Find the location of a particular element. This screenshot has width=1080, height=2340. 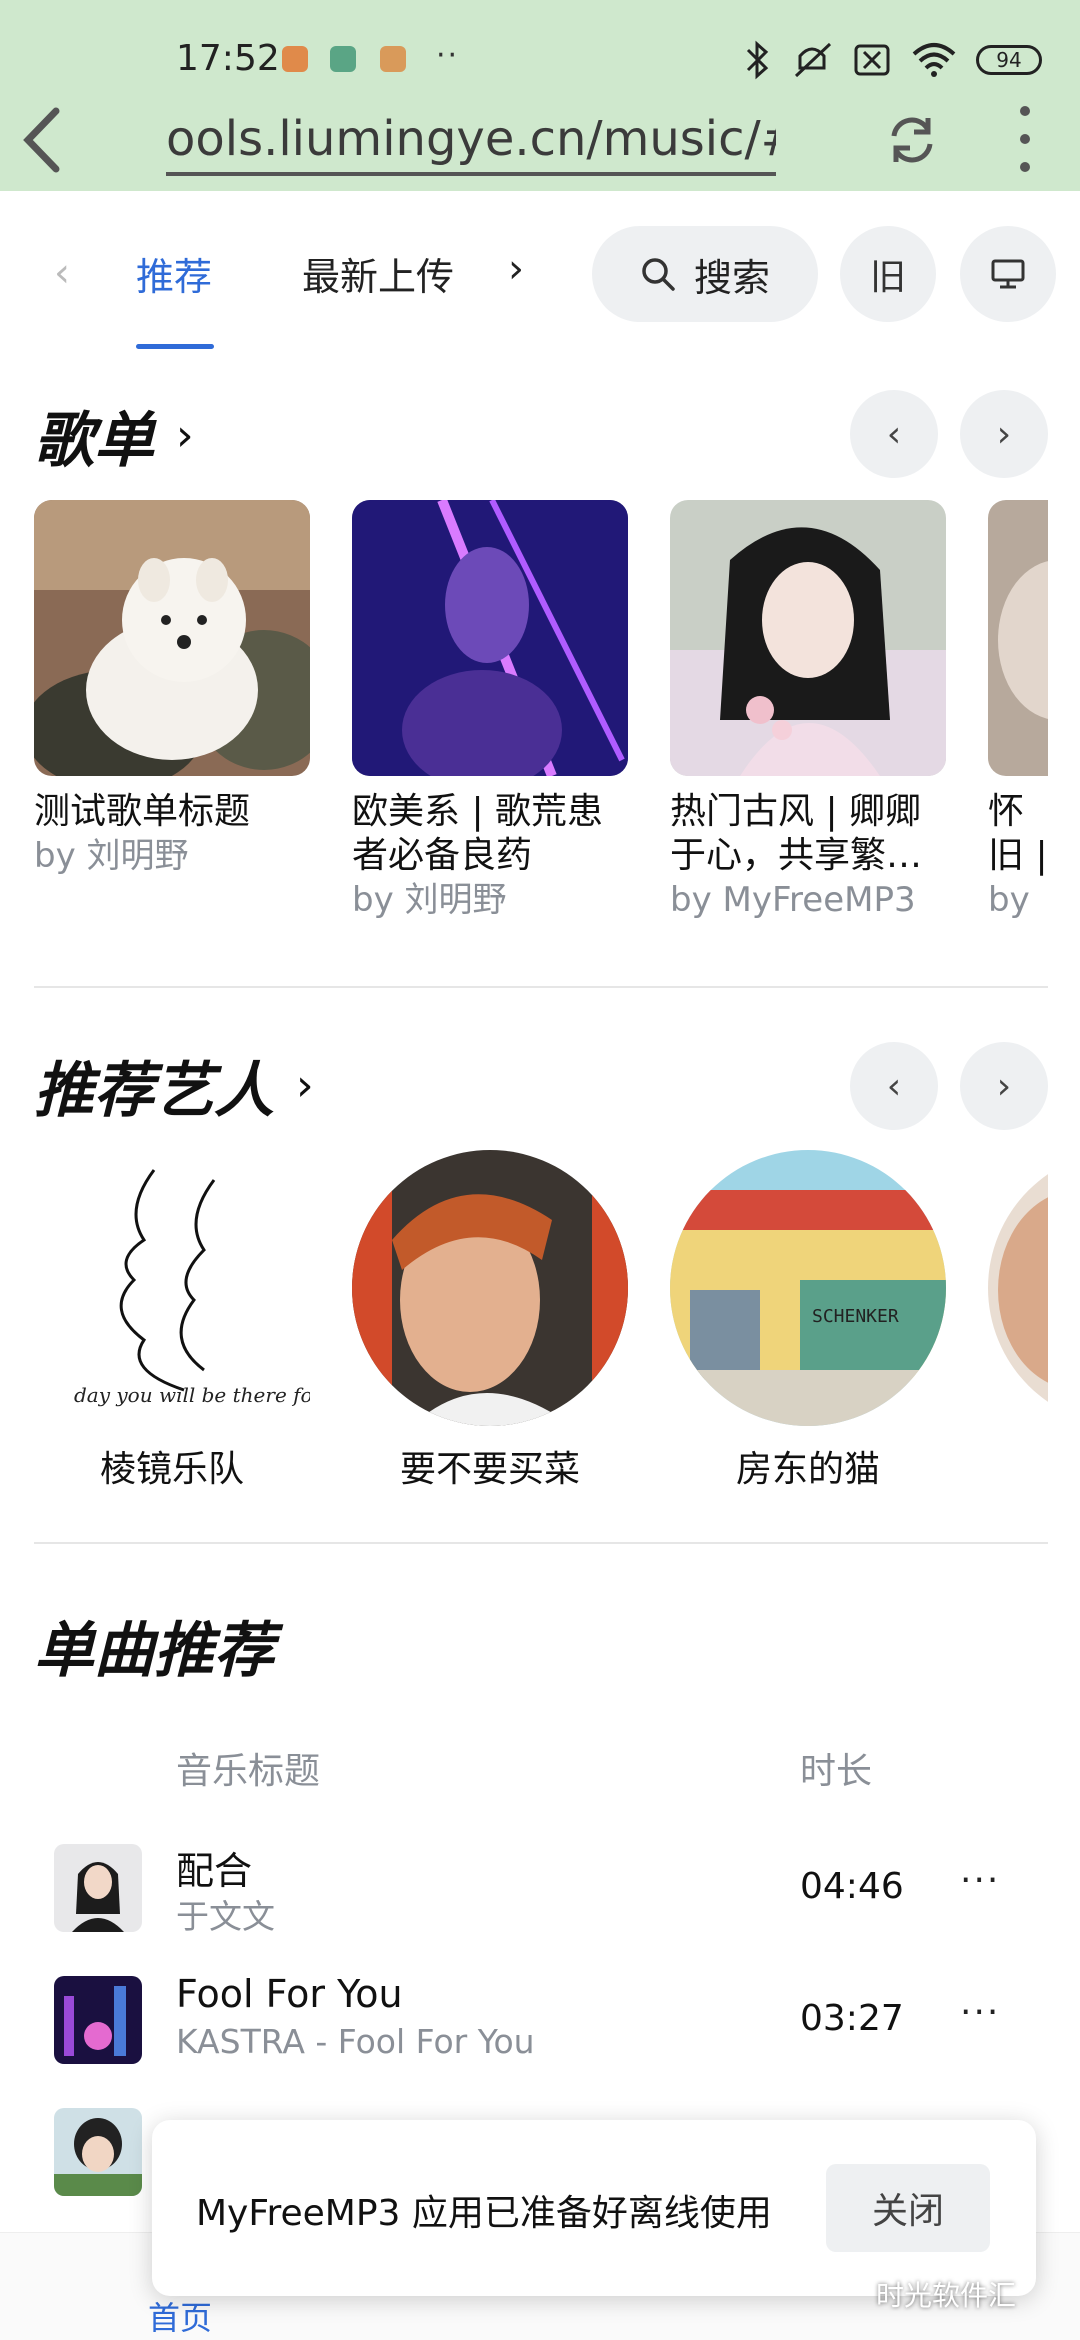

wifi-icon is located at coordinates (934, 60).